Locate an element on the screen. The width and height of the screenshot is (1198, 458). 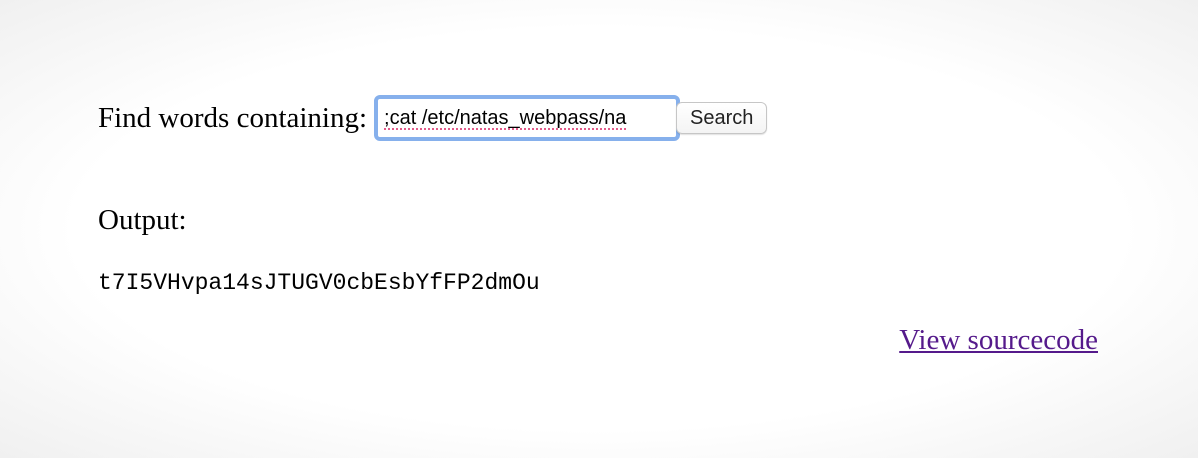
search-form: Find words containing: Search is located at coordinates (598, 118).